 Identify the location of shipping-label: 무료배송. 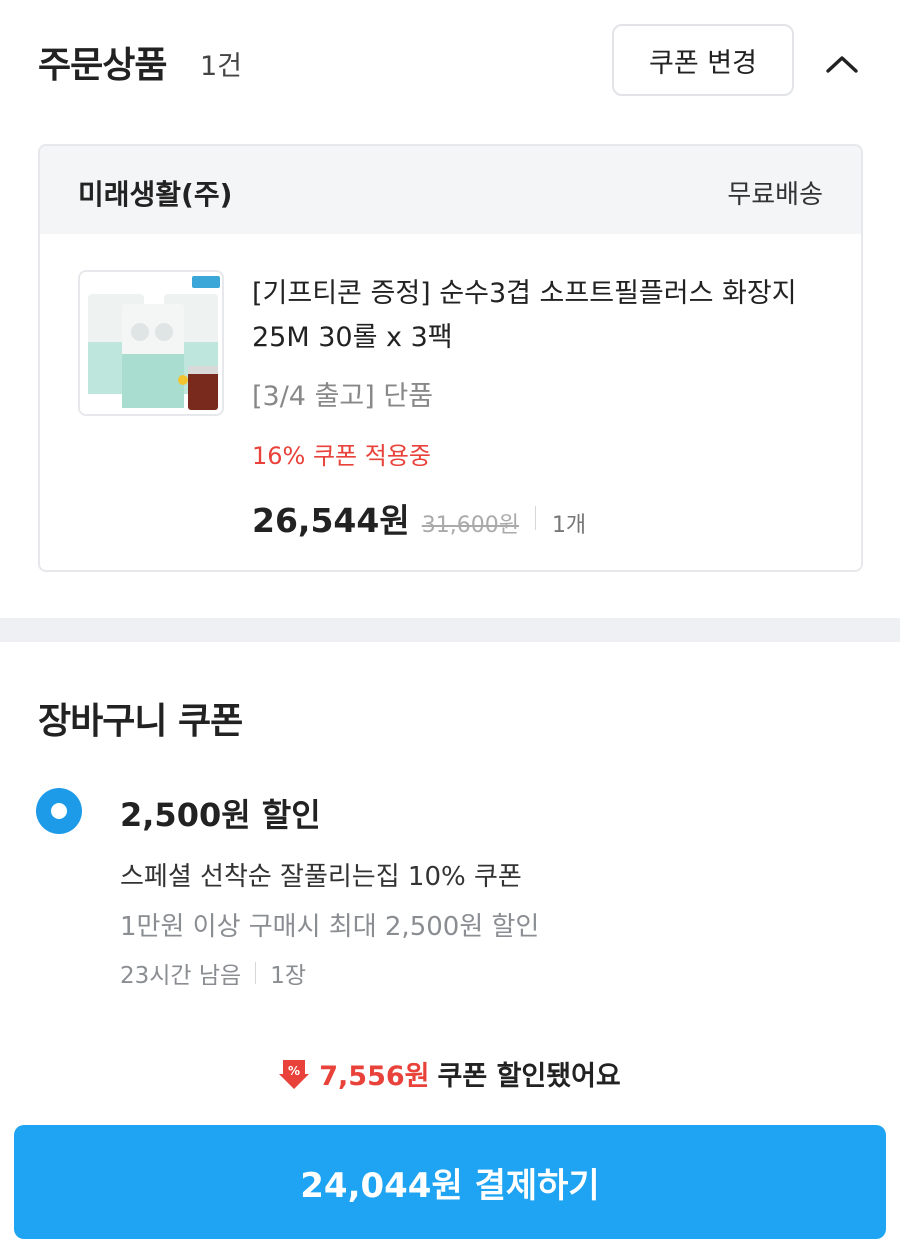
(775, 195).